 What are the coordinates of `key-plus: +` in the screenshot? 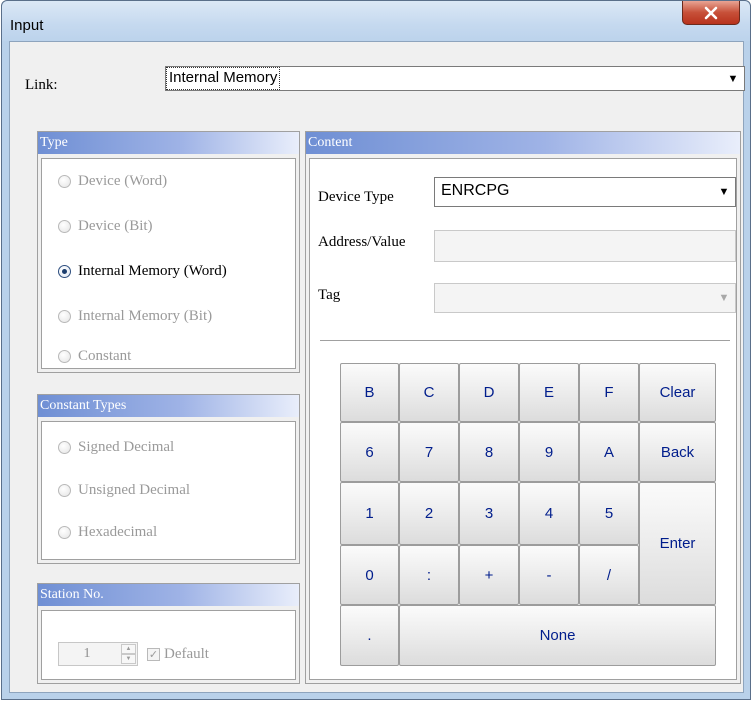 It's located at (489, 575).